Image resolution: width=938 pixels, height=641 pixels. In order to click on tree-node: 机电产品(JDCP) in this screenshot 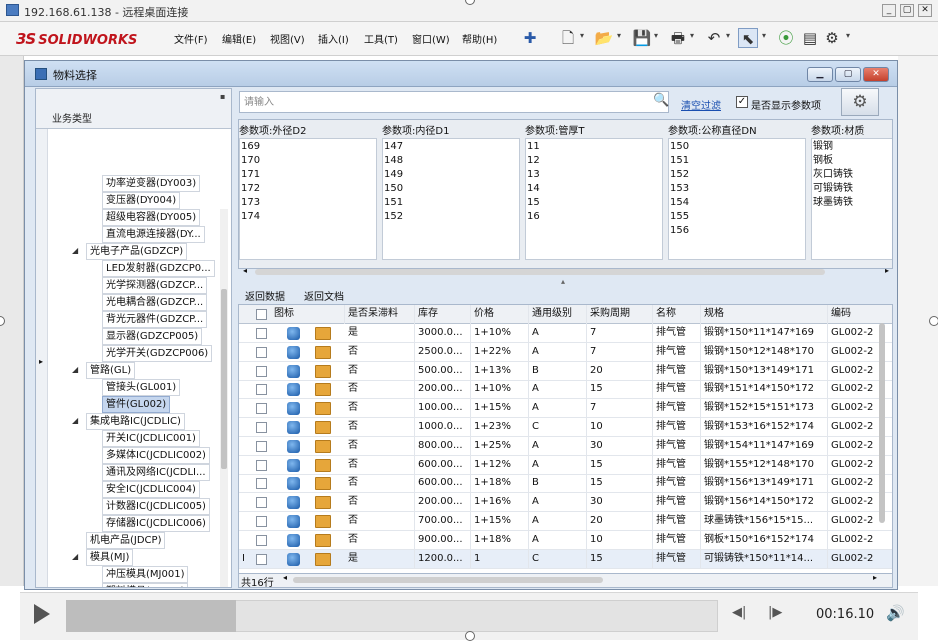, I will do `click(126, 540)`.